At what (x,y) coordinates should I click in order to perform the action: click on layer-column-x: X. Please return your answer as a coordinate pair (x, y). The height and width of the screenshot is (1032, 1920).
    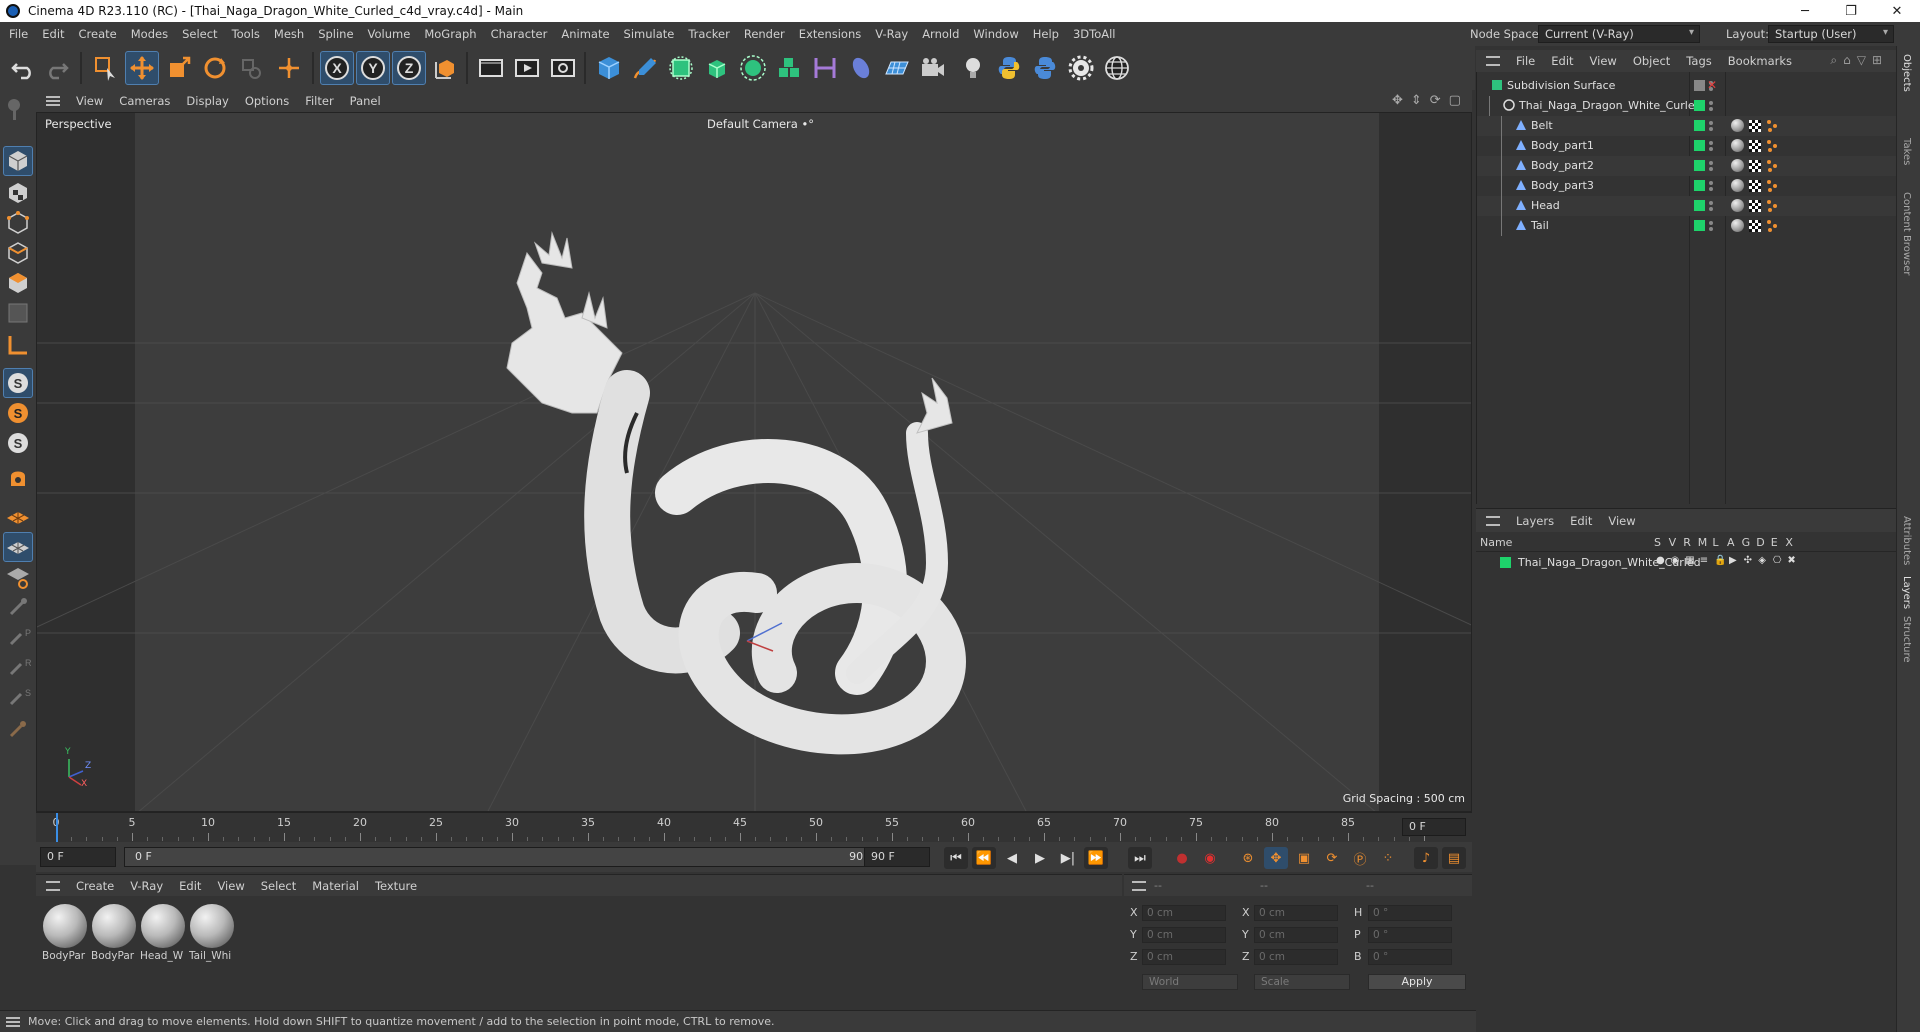
    Looking at the image, I should click on (1789, 542).